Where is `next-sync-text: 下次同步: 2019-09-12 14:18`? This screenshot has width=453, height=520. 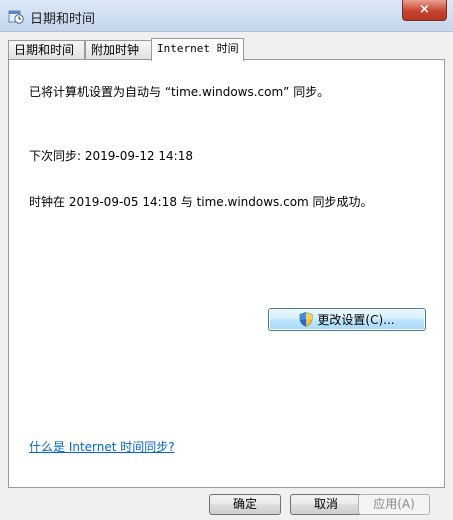 next-sync-text: 下次同步: 2019-09-12 14:18 is located at coordinates (111, 156).